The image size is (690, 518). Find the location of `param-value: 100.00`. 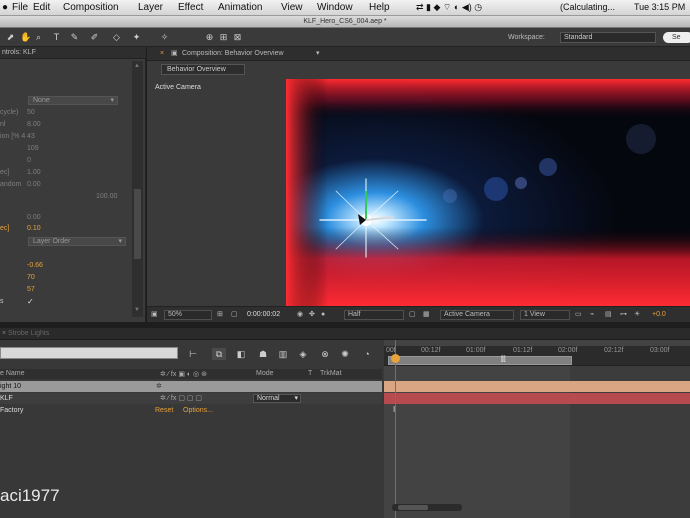

param-value: 100.00 is located at coordinates (106, 196).